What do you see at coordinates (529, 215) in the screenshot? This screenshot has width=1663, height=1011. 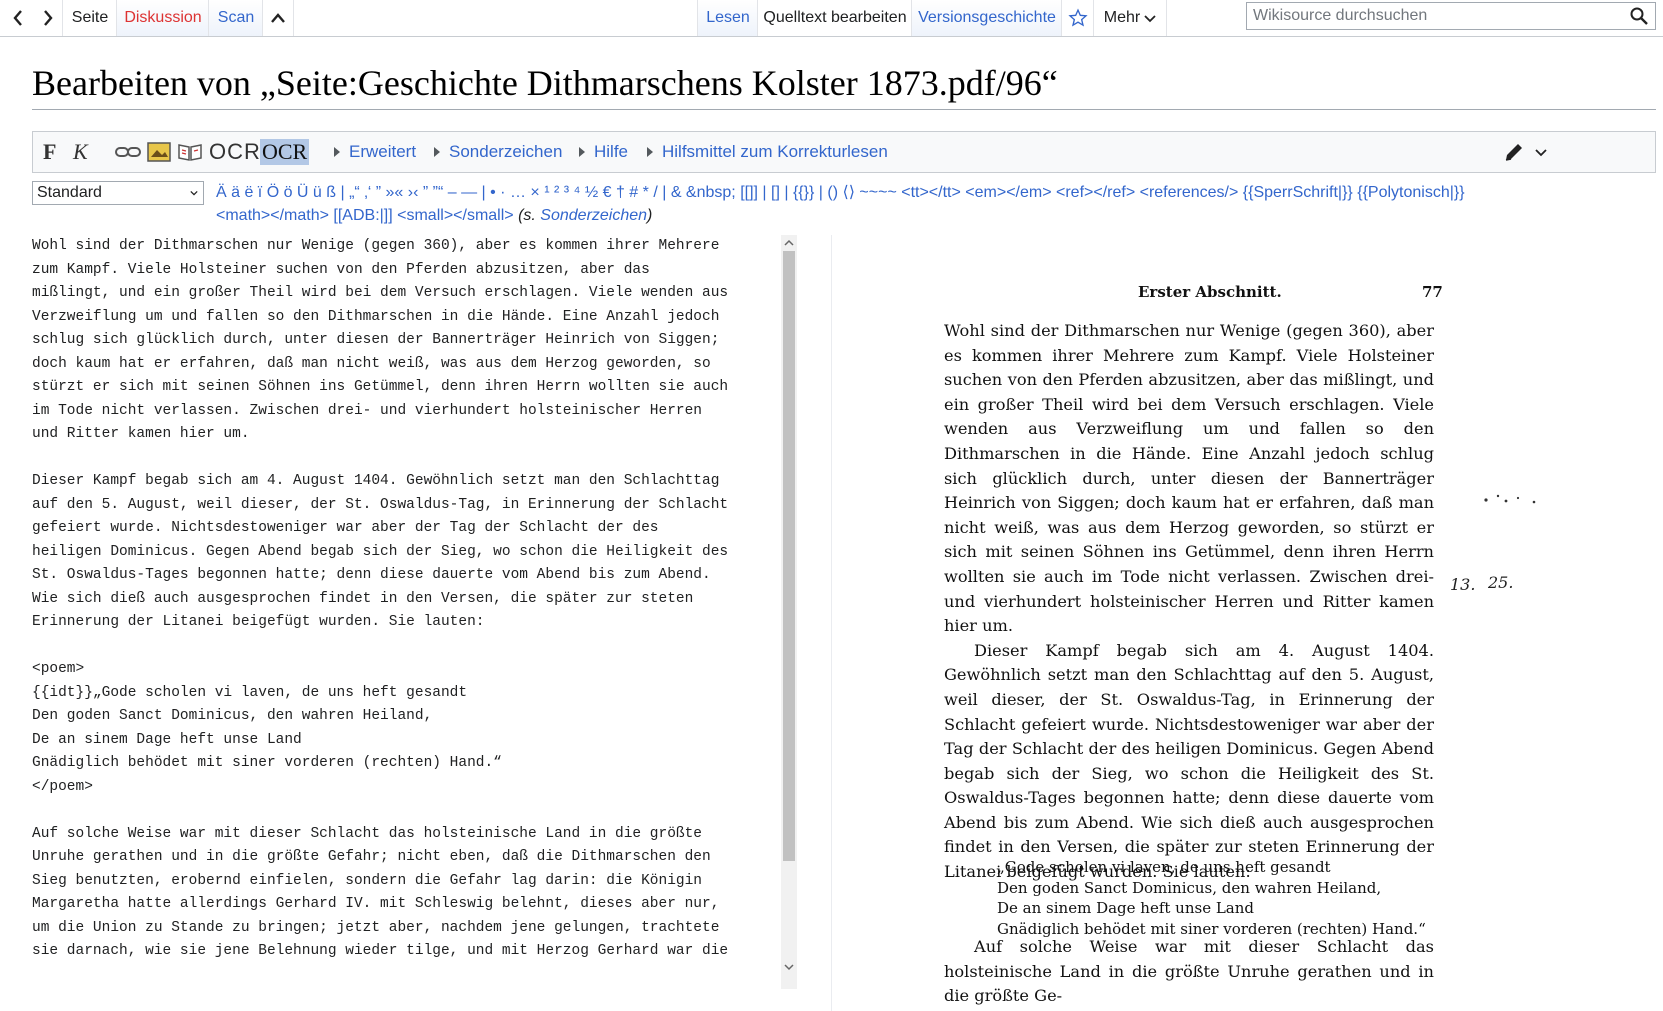 I see `note-prefix: (s.` at bounding box center [529, 215].